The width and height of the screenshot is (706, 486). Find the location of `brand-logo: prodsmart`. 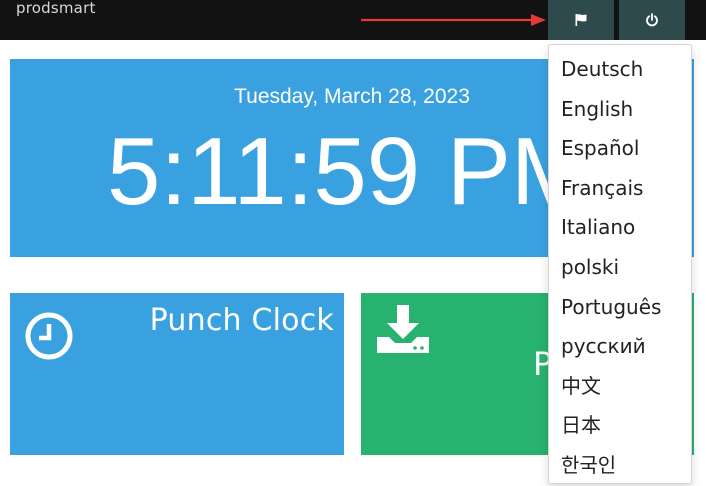

brand-logo: prodsmart is located at coordinates (56, 8).